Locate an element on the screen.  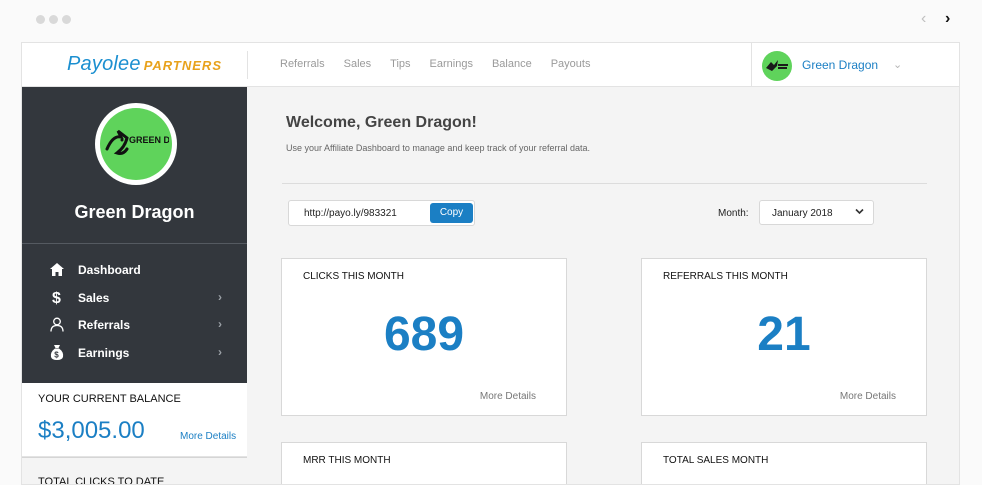
window-dot-minimize is located at coordinates (53, 19).